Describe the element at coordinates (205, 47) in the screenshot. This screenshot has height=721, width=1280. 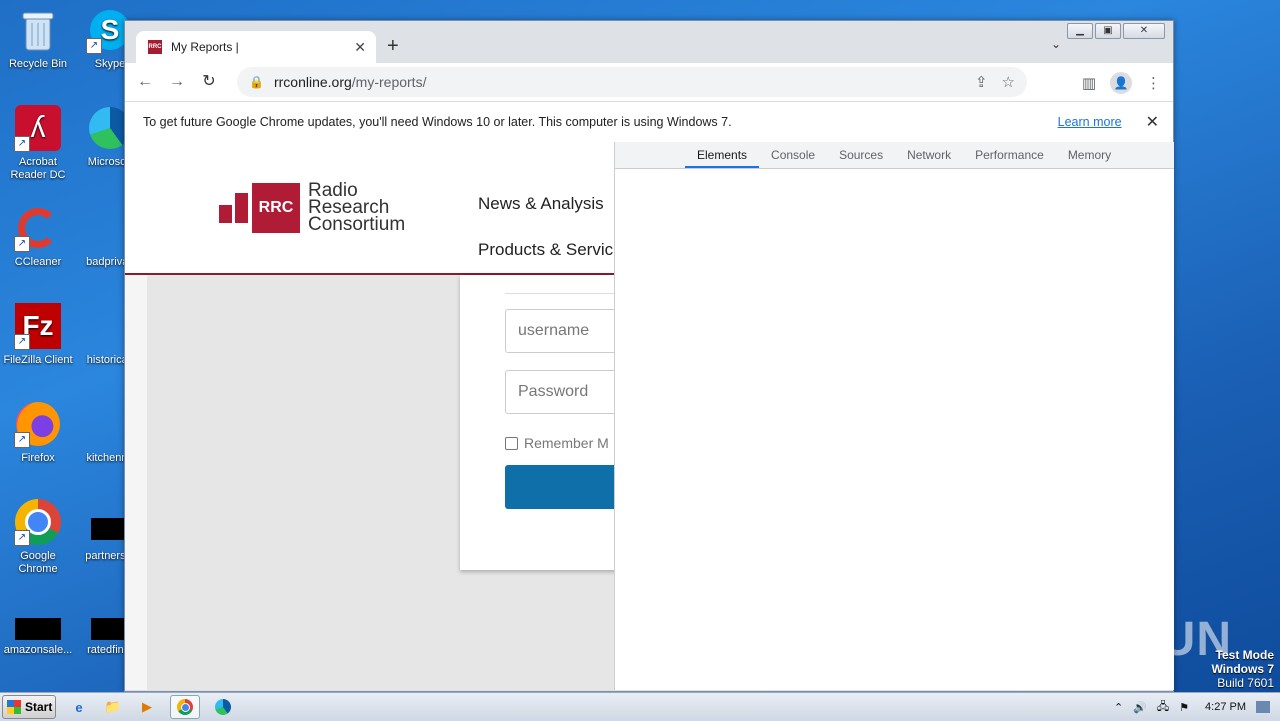
I see `tab-title: My Reports |` at that location.